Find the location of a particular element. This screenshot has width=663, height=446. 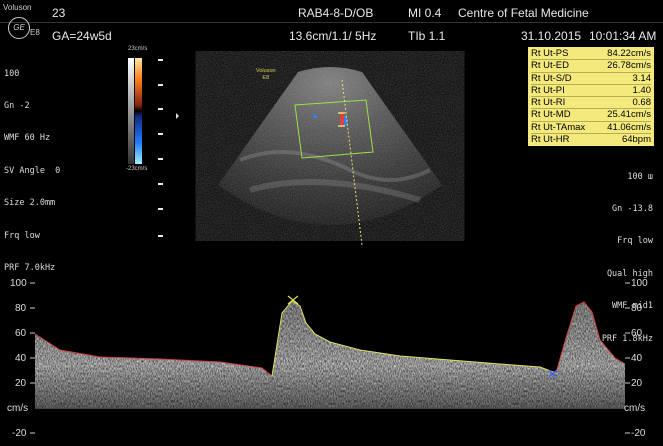

gestational-age: GA=24w5d is located at coordinates (82, 36).